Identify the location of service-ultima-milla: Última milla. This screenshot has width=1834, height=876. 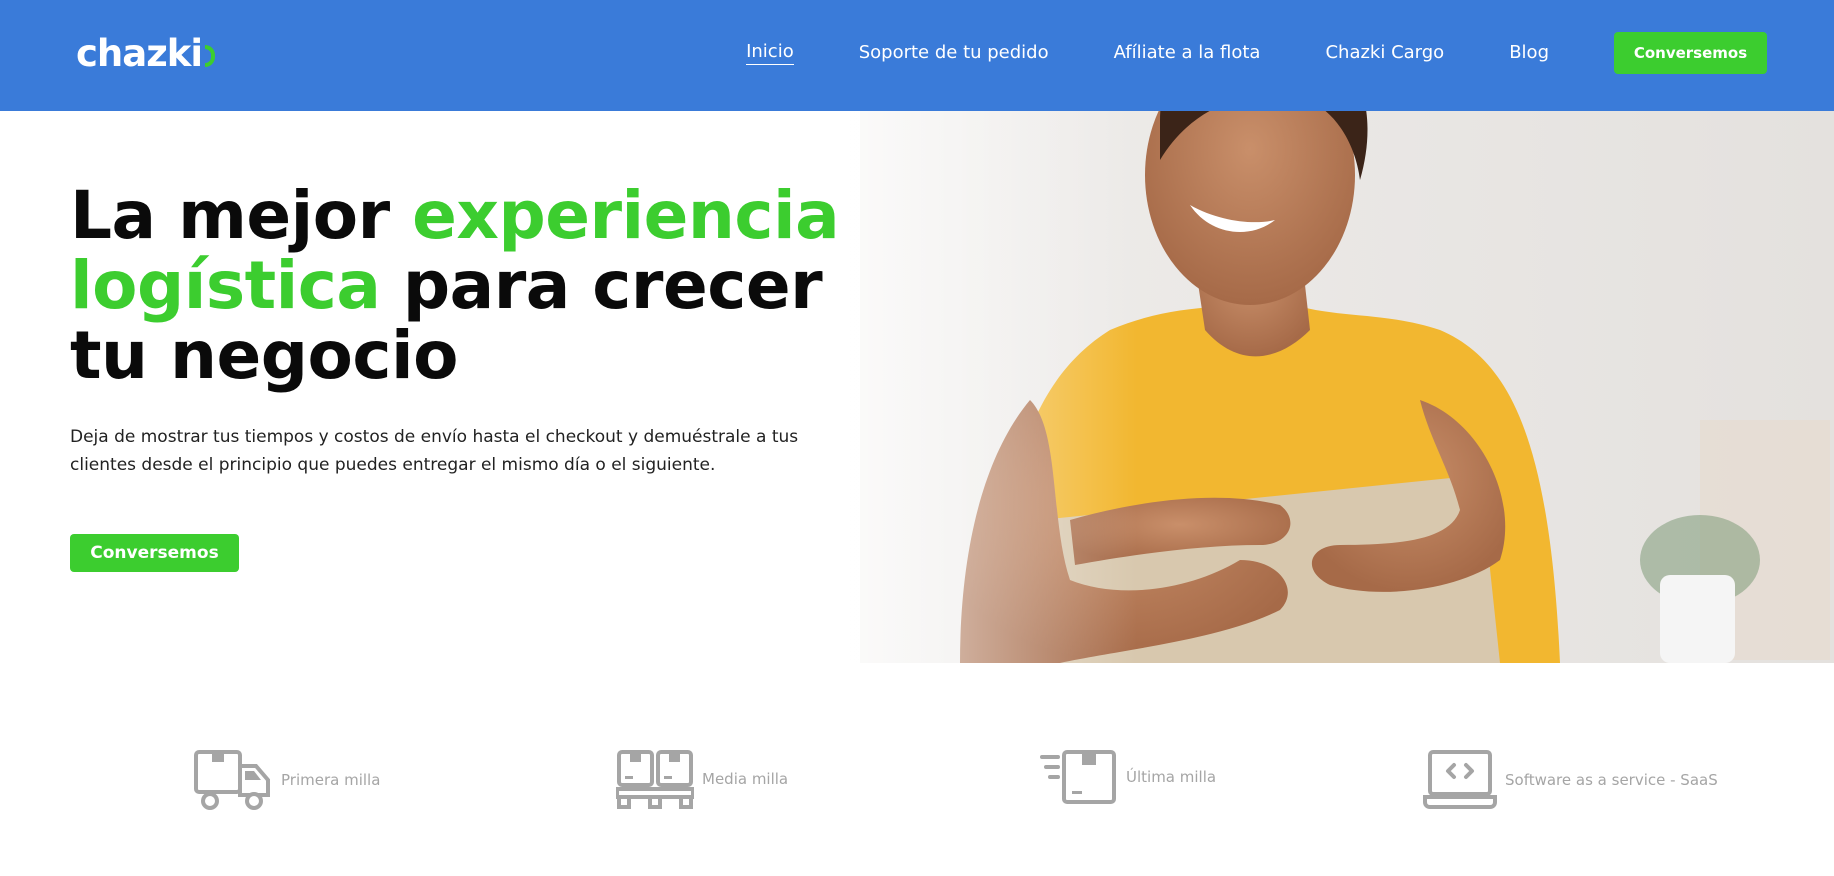
(1128, 777).